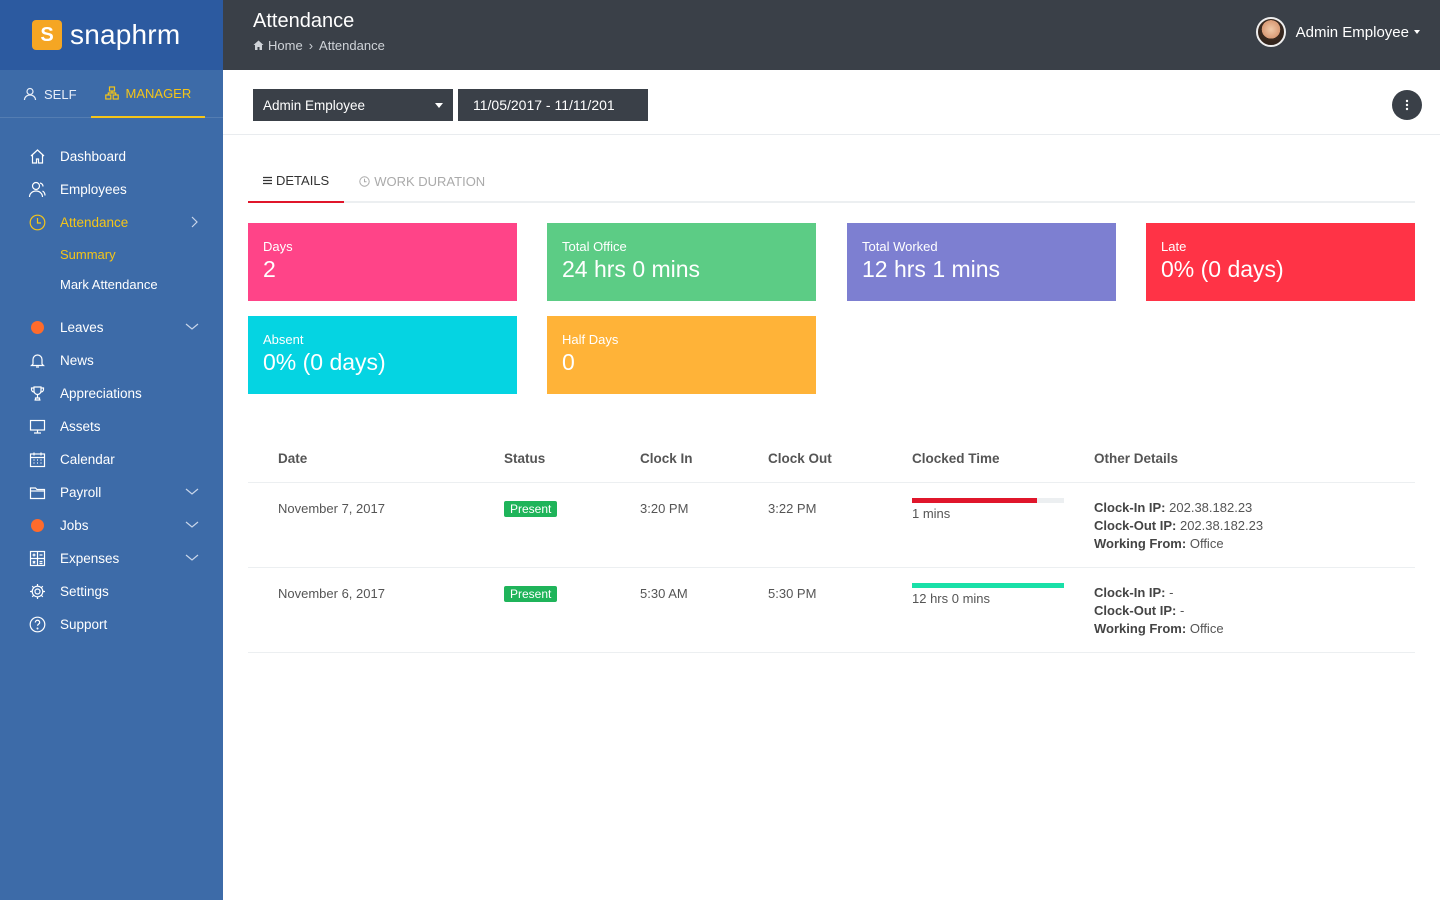  I want to click on trophy-icon, so click(37, 394).